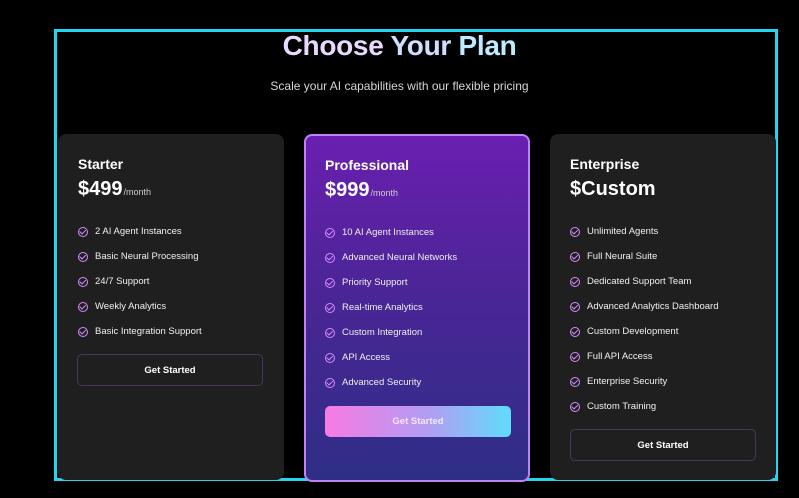 This screenshot has width=799, height=498. Describe the element at coordinates (417, 282) in the screenshot. I see `feature-item: Priority Support` at that location.